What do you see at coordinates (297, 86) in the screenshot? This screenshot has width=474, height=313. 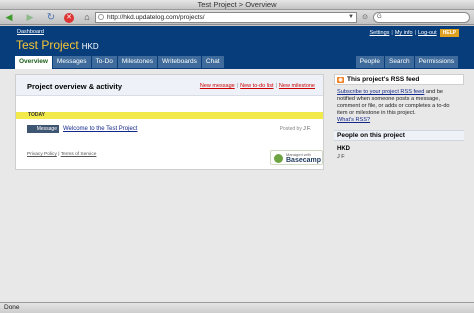 I see `new-milestone-link: New milestone` at bounding box center [297, 86].